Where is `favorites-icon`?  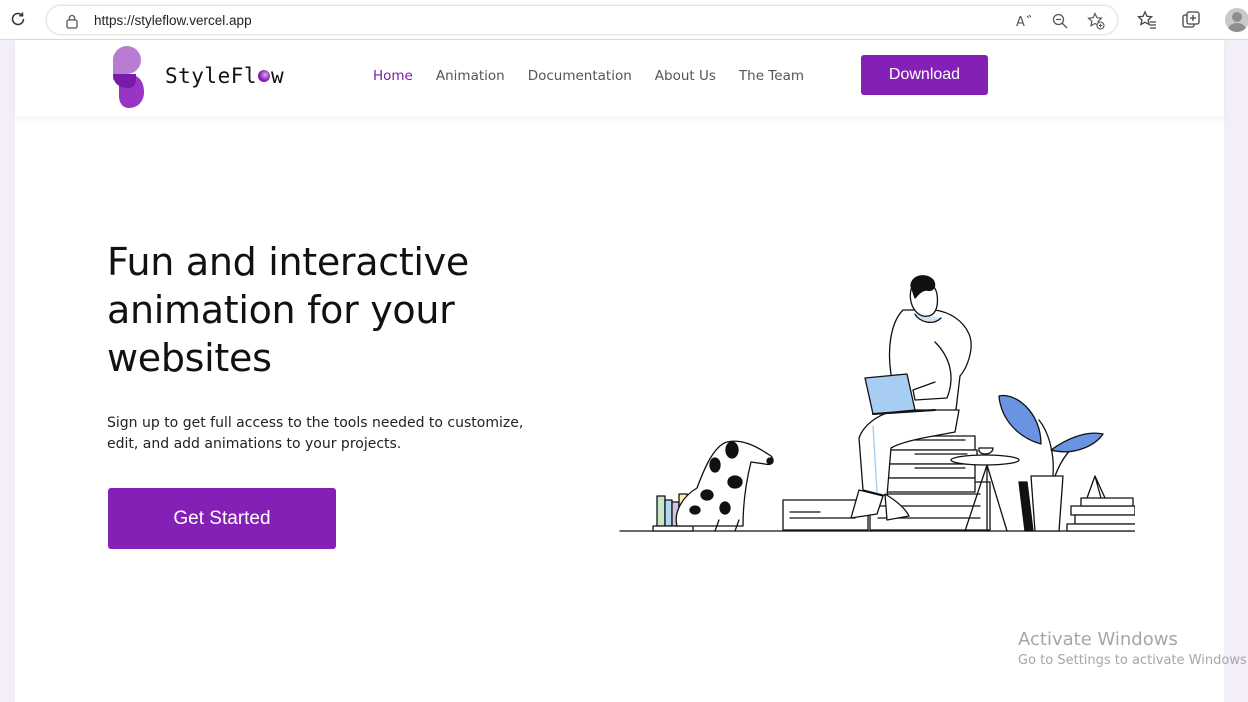 favorites-icon is located at coordinates (1146, 20).